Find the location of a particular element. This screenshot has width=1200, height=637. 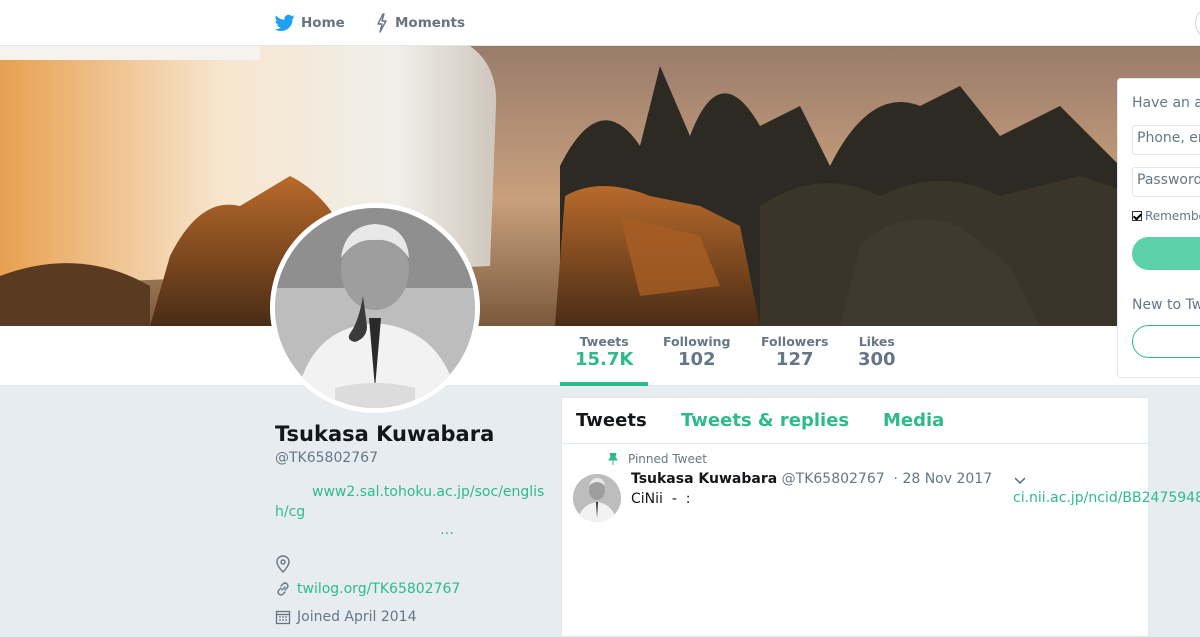

pin-icon is located at coordinates (613, 459).